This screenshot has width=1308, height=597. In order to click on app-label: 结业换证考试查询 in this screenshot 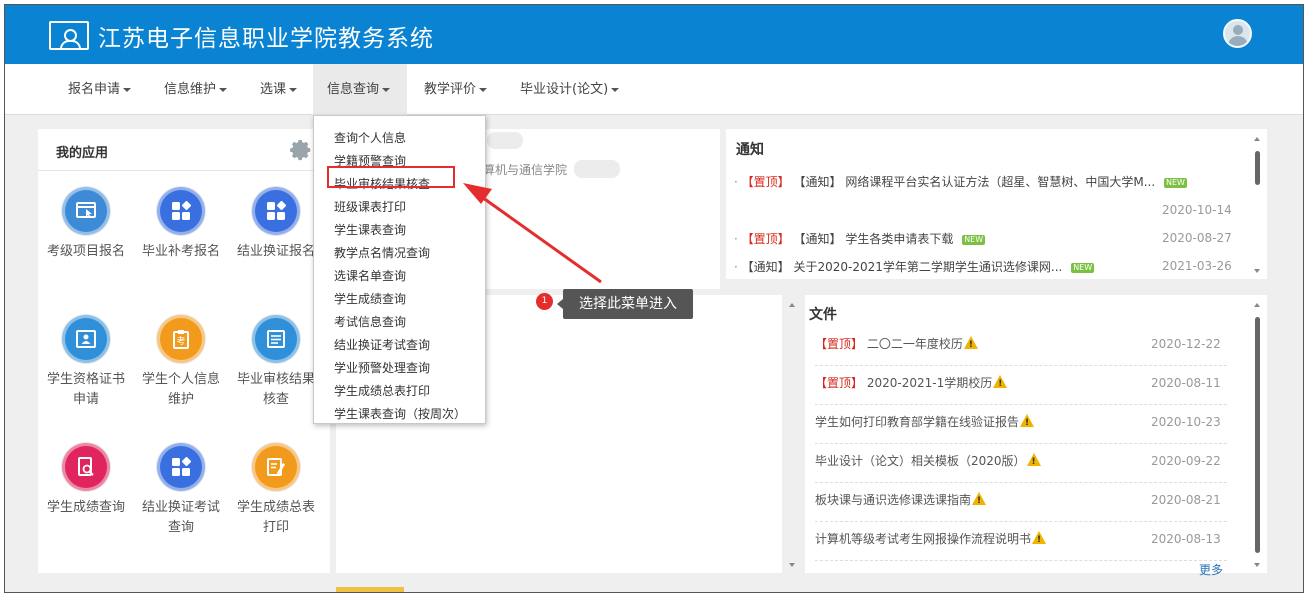, I will do `click(180, 517)`.